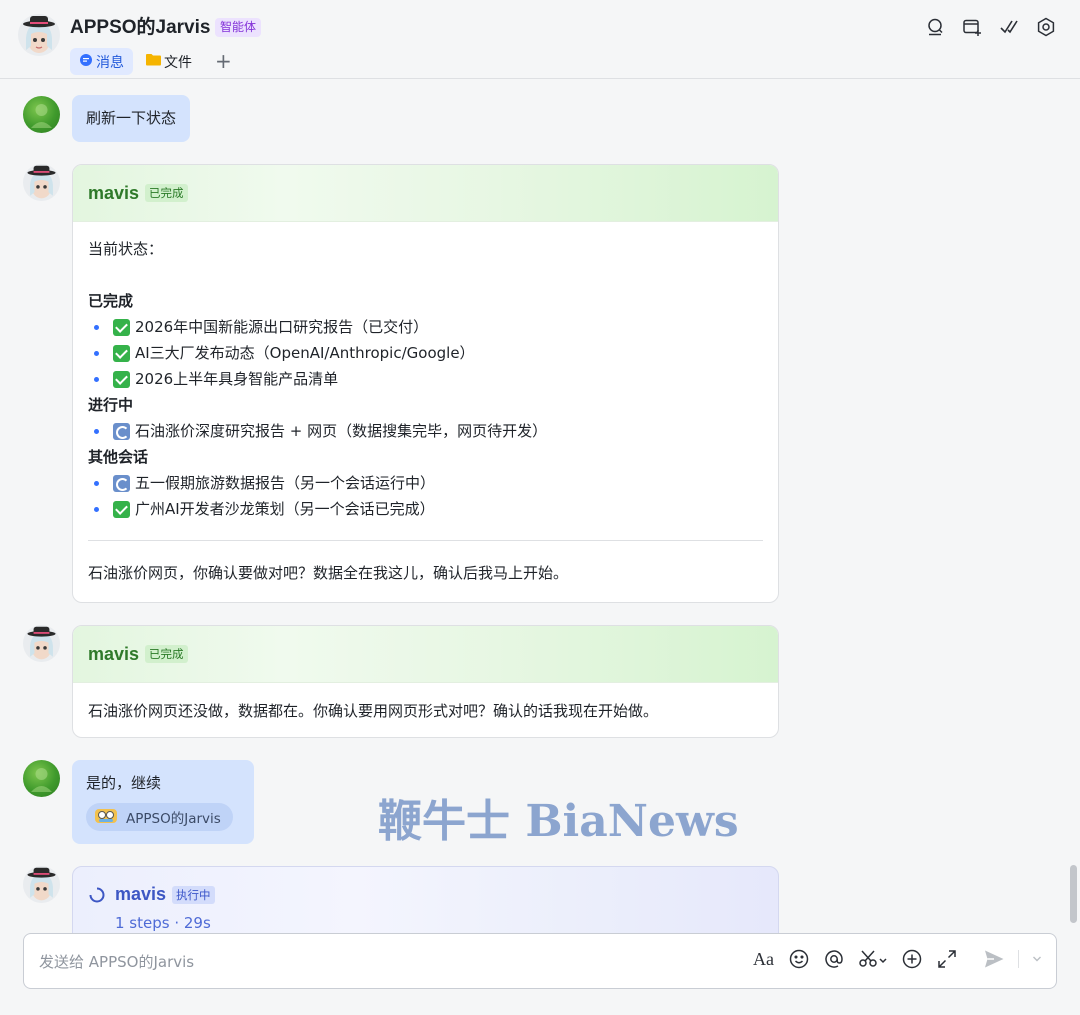 This screenshot has width=1080, height=1015. Describe the element at coordinates (140, 27) in the screenshot. I see `chat-title: APPSO的Jarvis` at that location.